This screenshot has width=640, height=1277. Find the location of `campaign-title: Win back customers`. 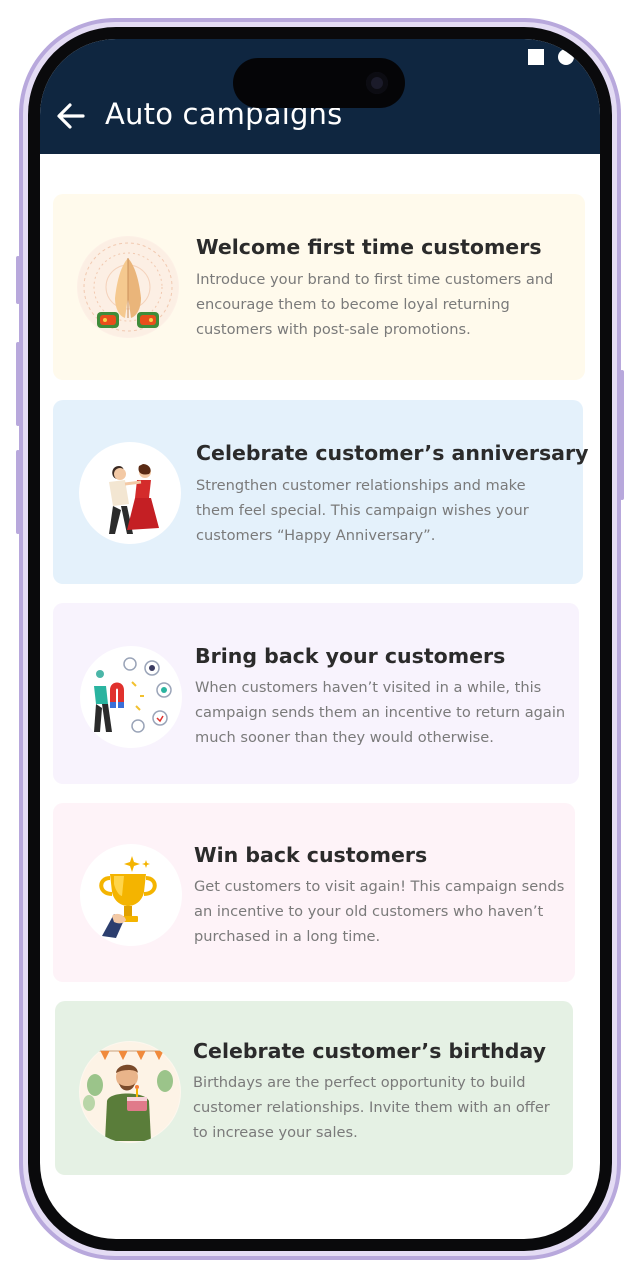

campaign-title: Win back customers is located at coordinates (311, 855).